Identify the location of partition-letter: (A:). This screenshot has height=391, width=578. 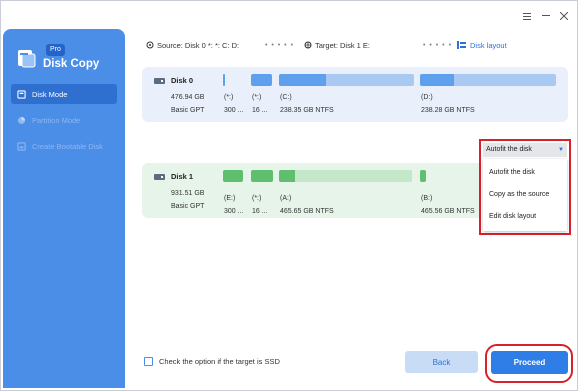
(286, 198).